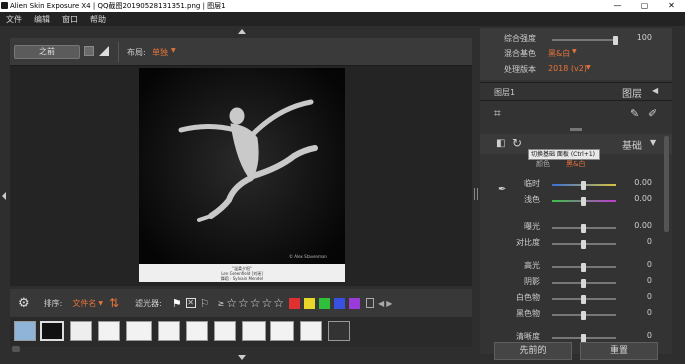  I want to click on basic-collapse-icon: ▼, so click(653, 142).